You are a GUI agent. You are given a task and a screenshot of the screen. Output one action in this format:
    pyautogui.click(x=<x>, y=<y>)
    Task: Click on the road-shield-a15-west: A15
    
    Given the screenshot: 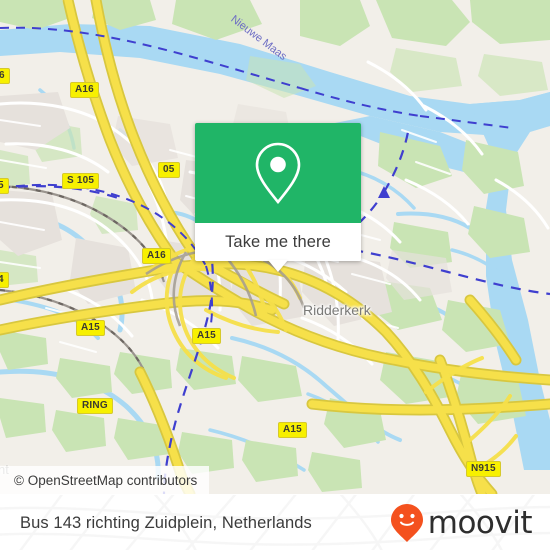 What is the action you would take?
    pyautogui.click(x=90, y=328)
    